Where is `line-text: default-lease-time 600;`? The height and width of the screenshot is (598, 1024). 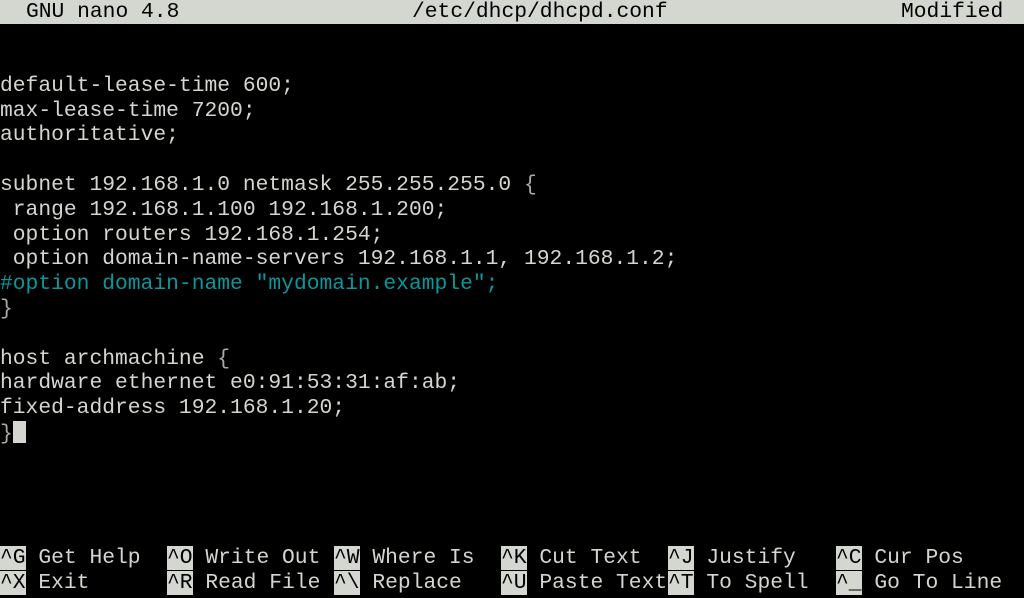 line-text: default-lease-time 600; is located at coordinates (147, 85).